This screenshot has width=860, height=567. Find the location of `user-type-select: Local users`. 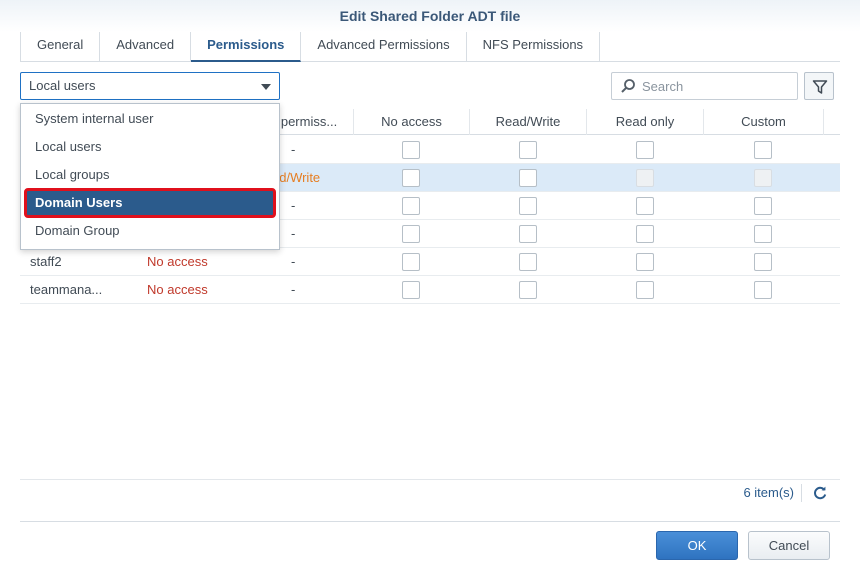

user-type-select: Local users is located at coordinates (150, 86).